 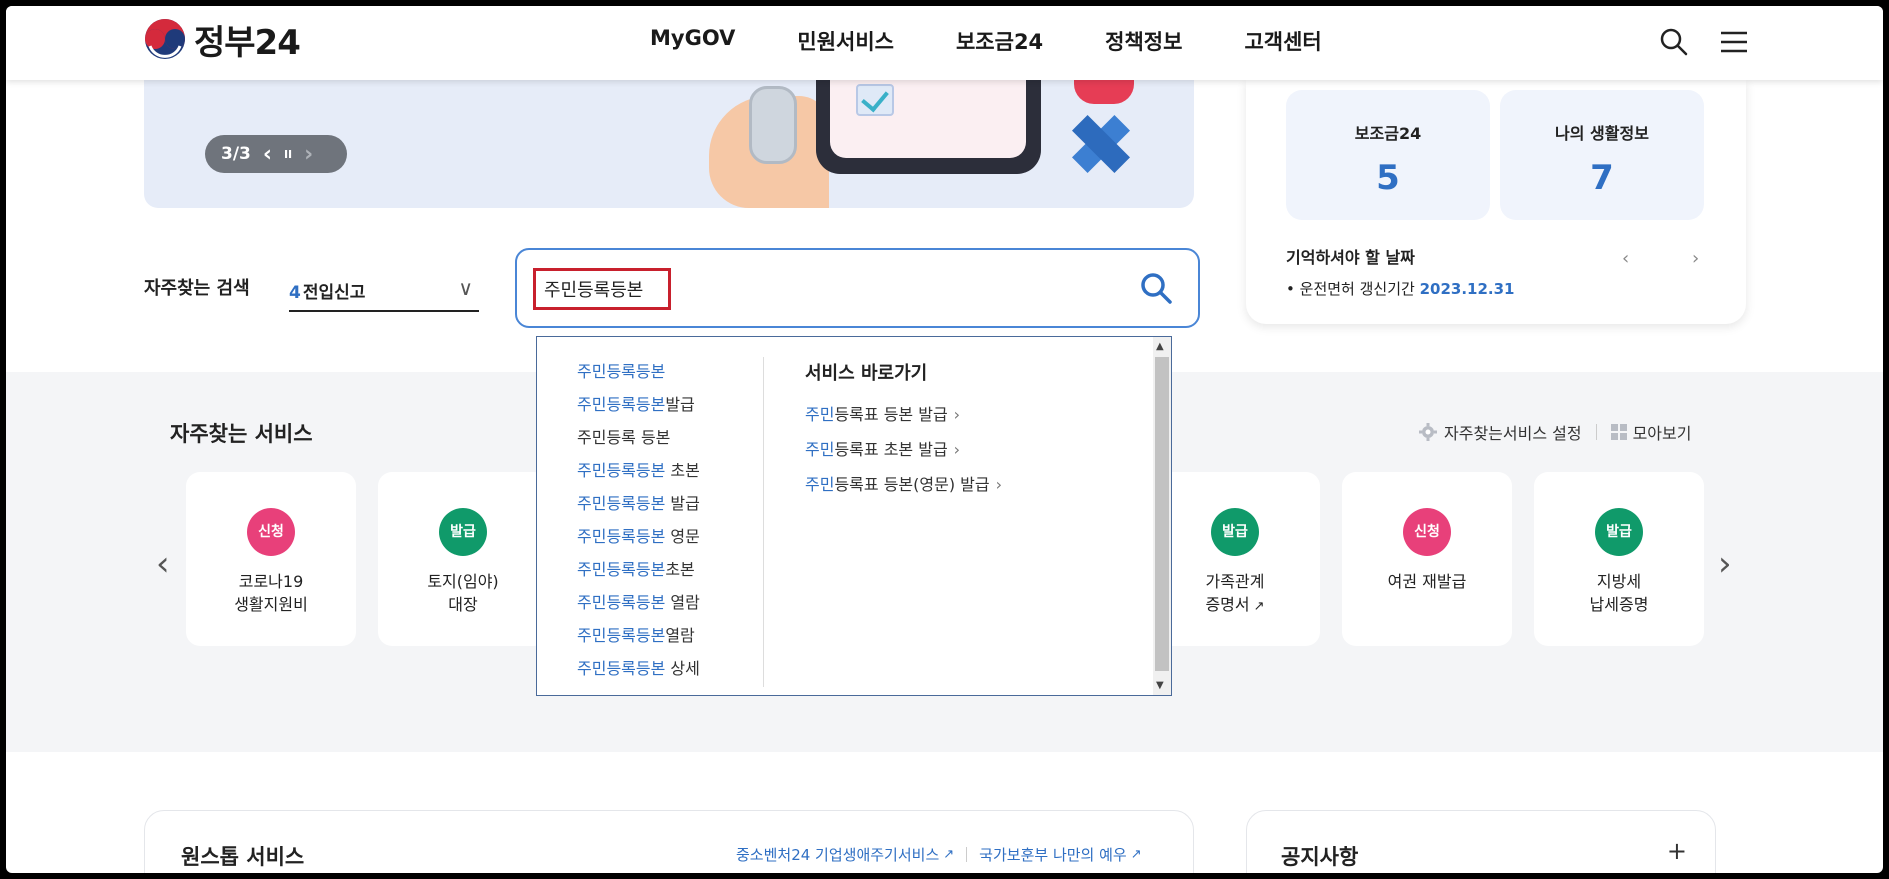 I want to click on service-badge: 신청, so click(x=1427, y=532).